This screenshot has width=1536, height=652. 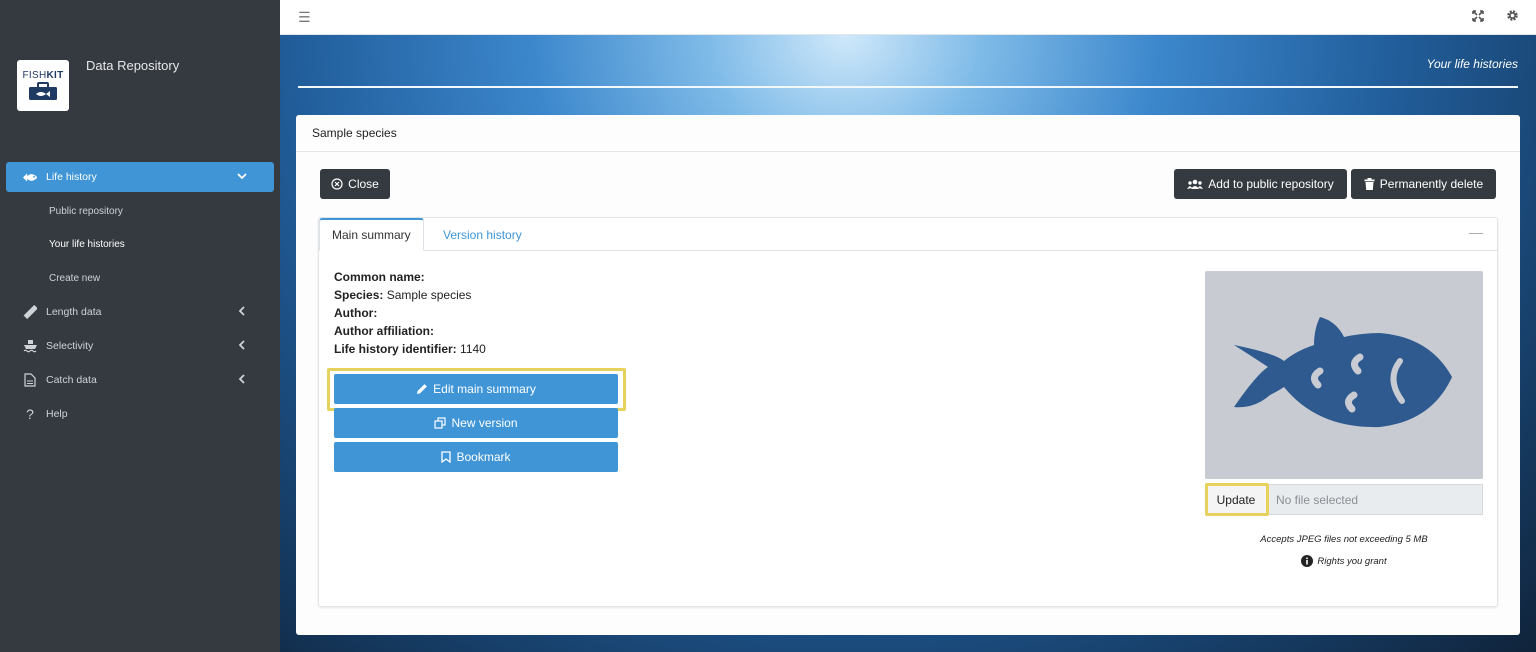 I want to click on rights-you-grant-link: Rights you grant, so click(x=1344, y=561).